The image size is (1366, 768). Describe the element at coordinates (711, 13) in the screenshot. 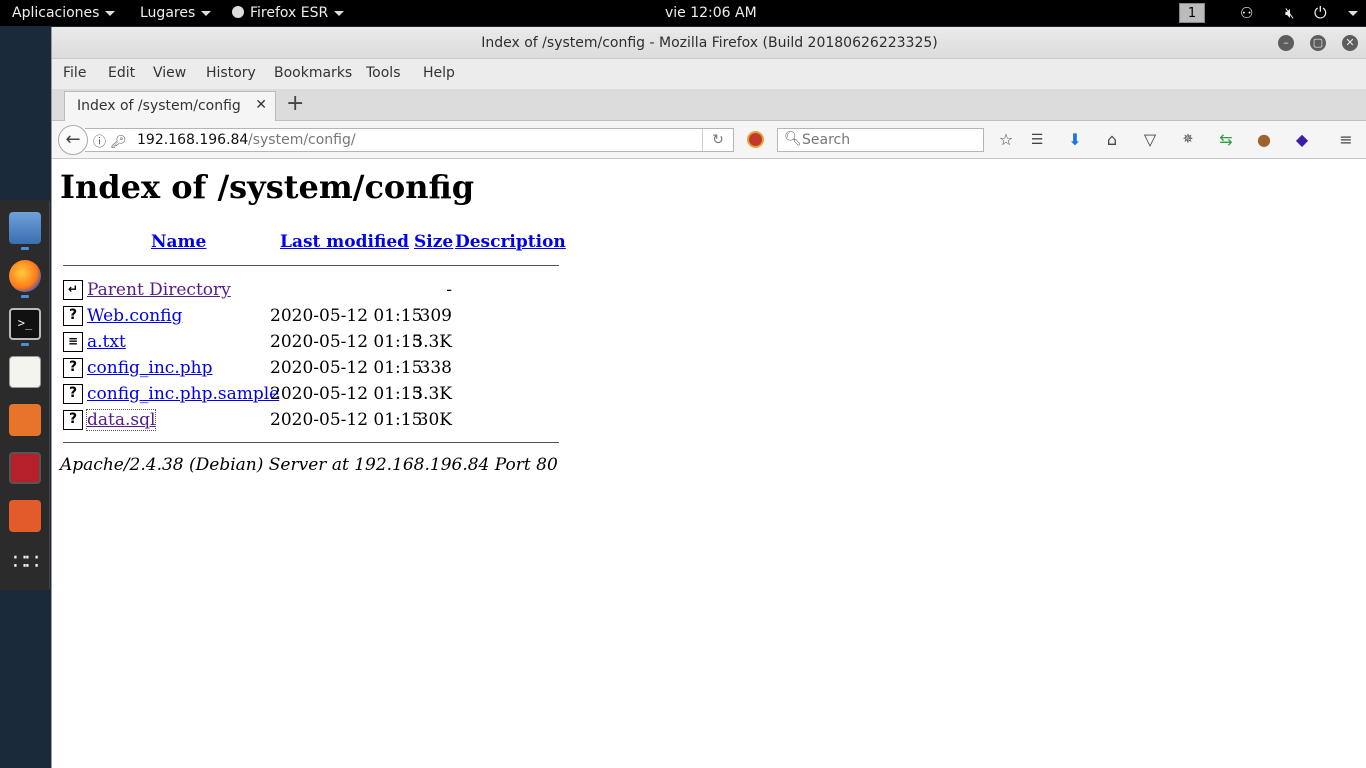

I see `clock: vie 12:06 AM` at that location.